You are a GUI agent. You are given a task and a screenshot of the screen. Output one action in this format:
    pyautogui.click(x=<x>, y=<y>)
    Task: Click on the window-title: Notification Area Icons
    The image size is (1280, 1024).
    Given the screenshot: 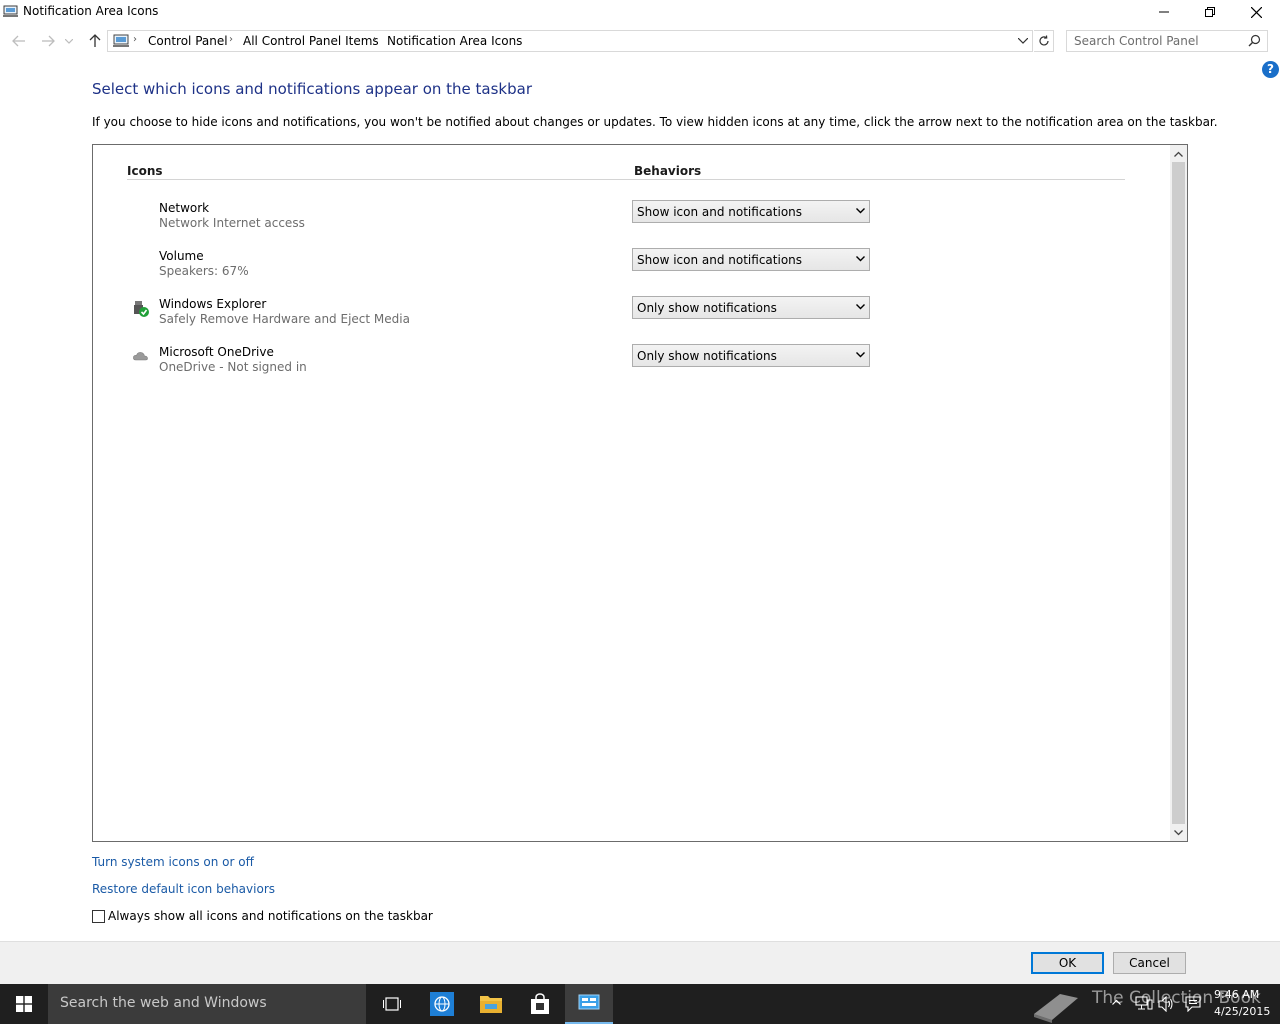 What is the action you would take?
    pyautogui.click(x=91, y=11)
    